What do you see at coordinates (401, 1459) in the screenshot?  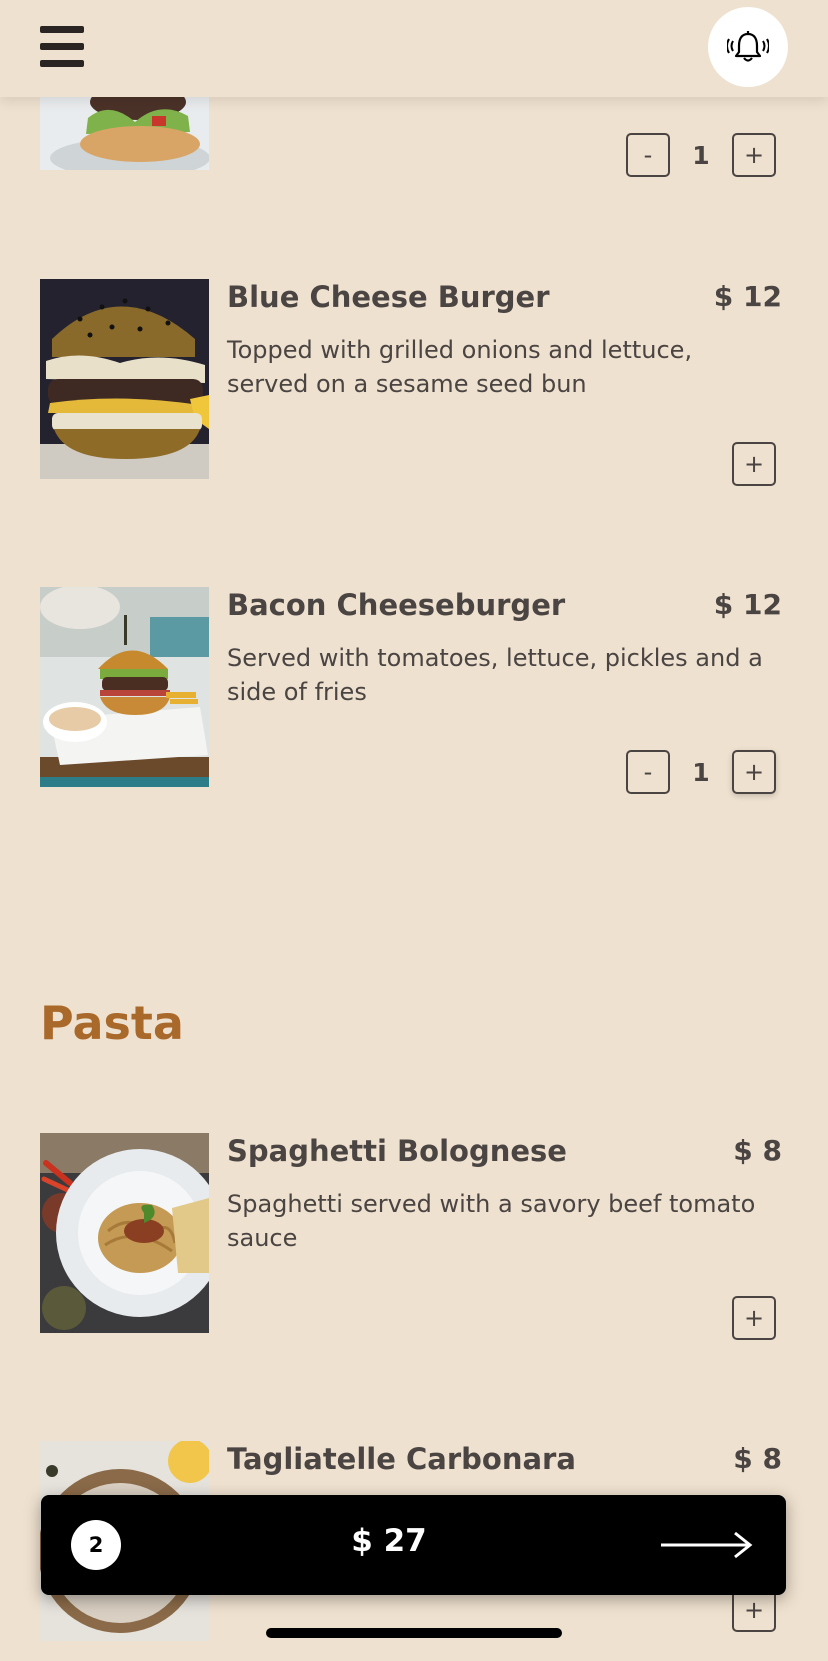 I see `item-name: Tagliatelle Carbonara` at bounding box center [401, 1459].